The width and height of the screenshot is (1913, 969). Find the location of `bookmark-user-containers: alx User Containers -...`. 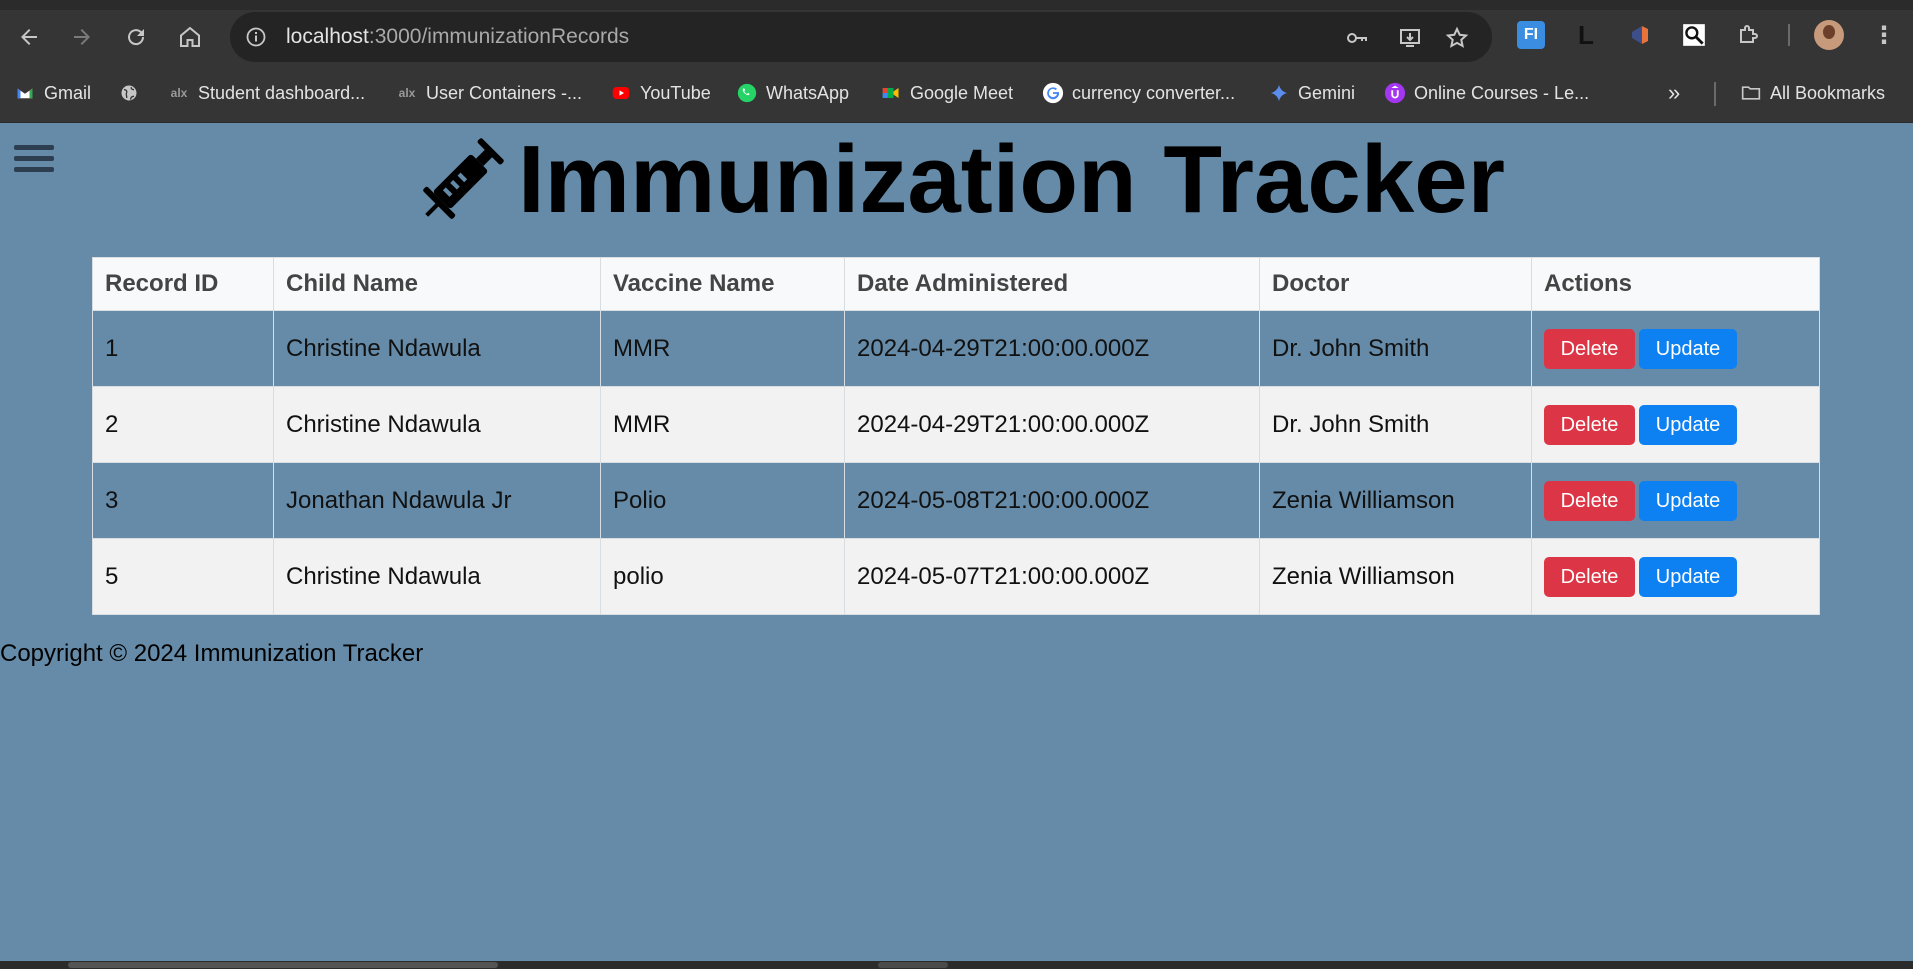

bookmark-user-containers: alx User Containers -... is located at coordinates (489, 93).